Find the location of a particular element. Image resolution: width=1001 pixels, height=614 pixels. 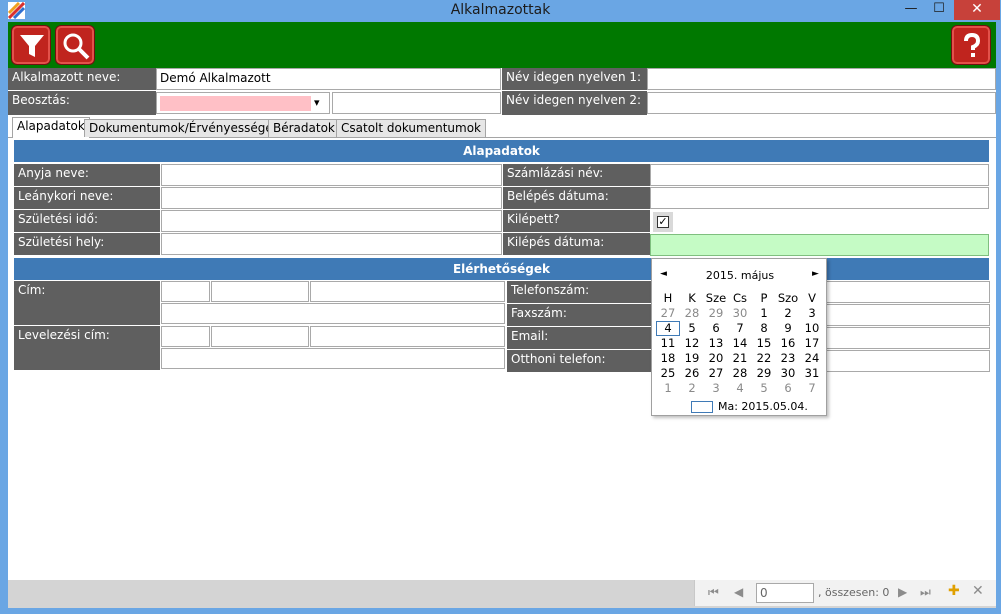

tab-salary: Béradatok is located at coordinates (304, 128).